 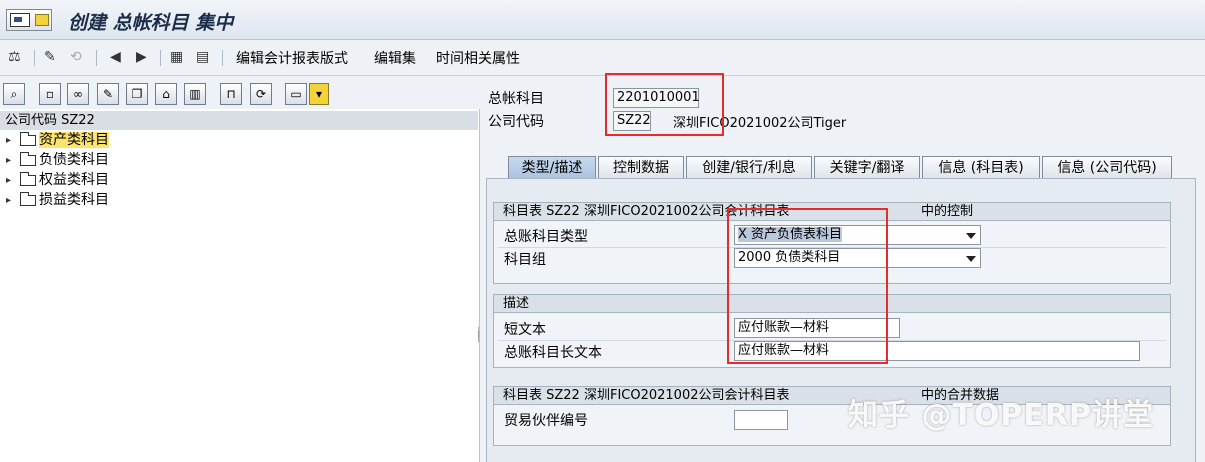 What do you see at coordinates (525, 330) in the screenshot?
I see `short-text-label: 短文本` at bounding box center [525, 330].